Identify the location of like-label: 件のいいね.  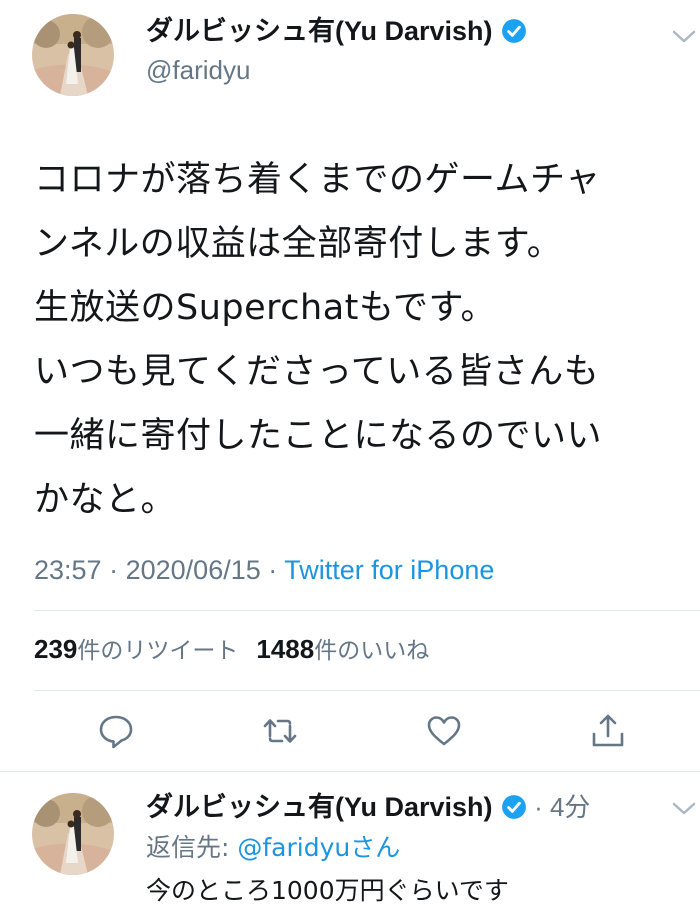
(372, 651).